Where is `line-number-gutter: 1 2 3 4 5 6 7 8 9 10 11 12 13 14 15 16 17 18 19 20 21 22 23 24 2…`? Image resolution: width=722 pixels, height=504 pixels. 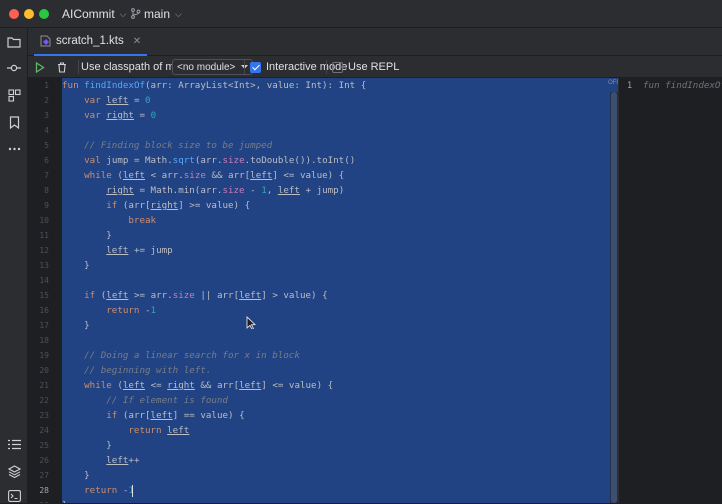 line-number-gutter: 1 2 3 4 5 6 7 8 9 10 11 12 13 14 15 16 17 18 19 20 21 22 23 24 2… is located at coordinates (45, 290).